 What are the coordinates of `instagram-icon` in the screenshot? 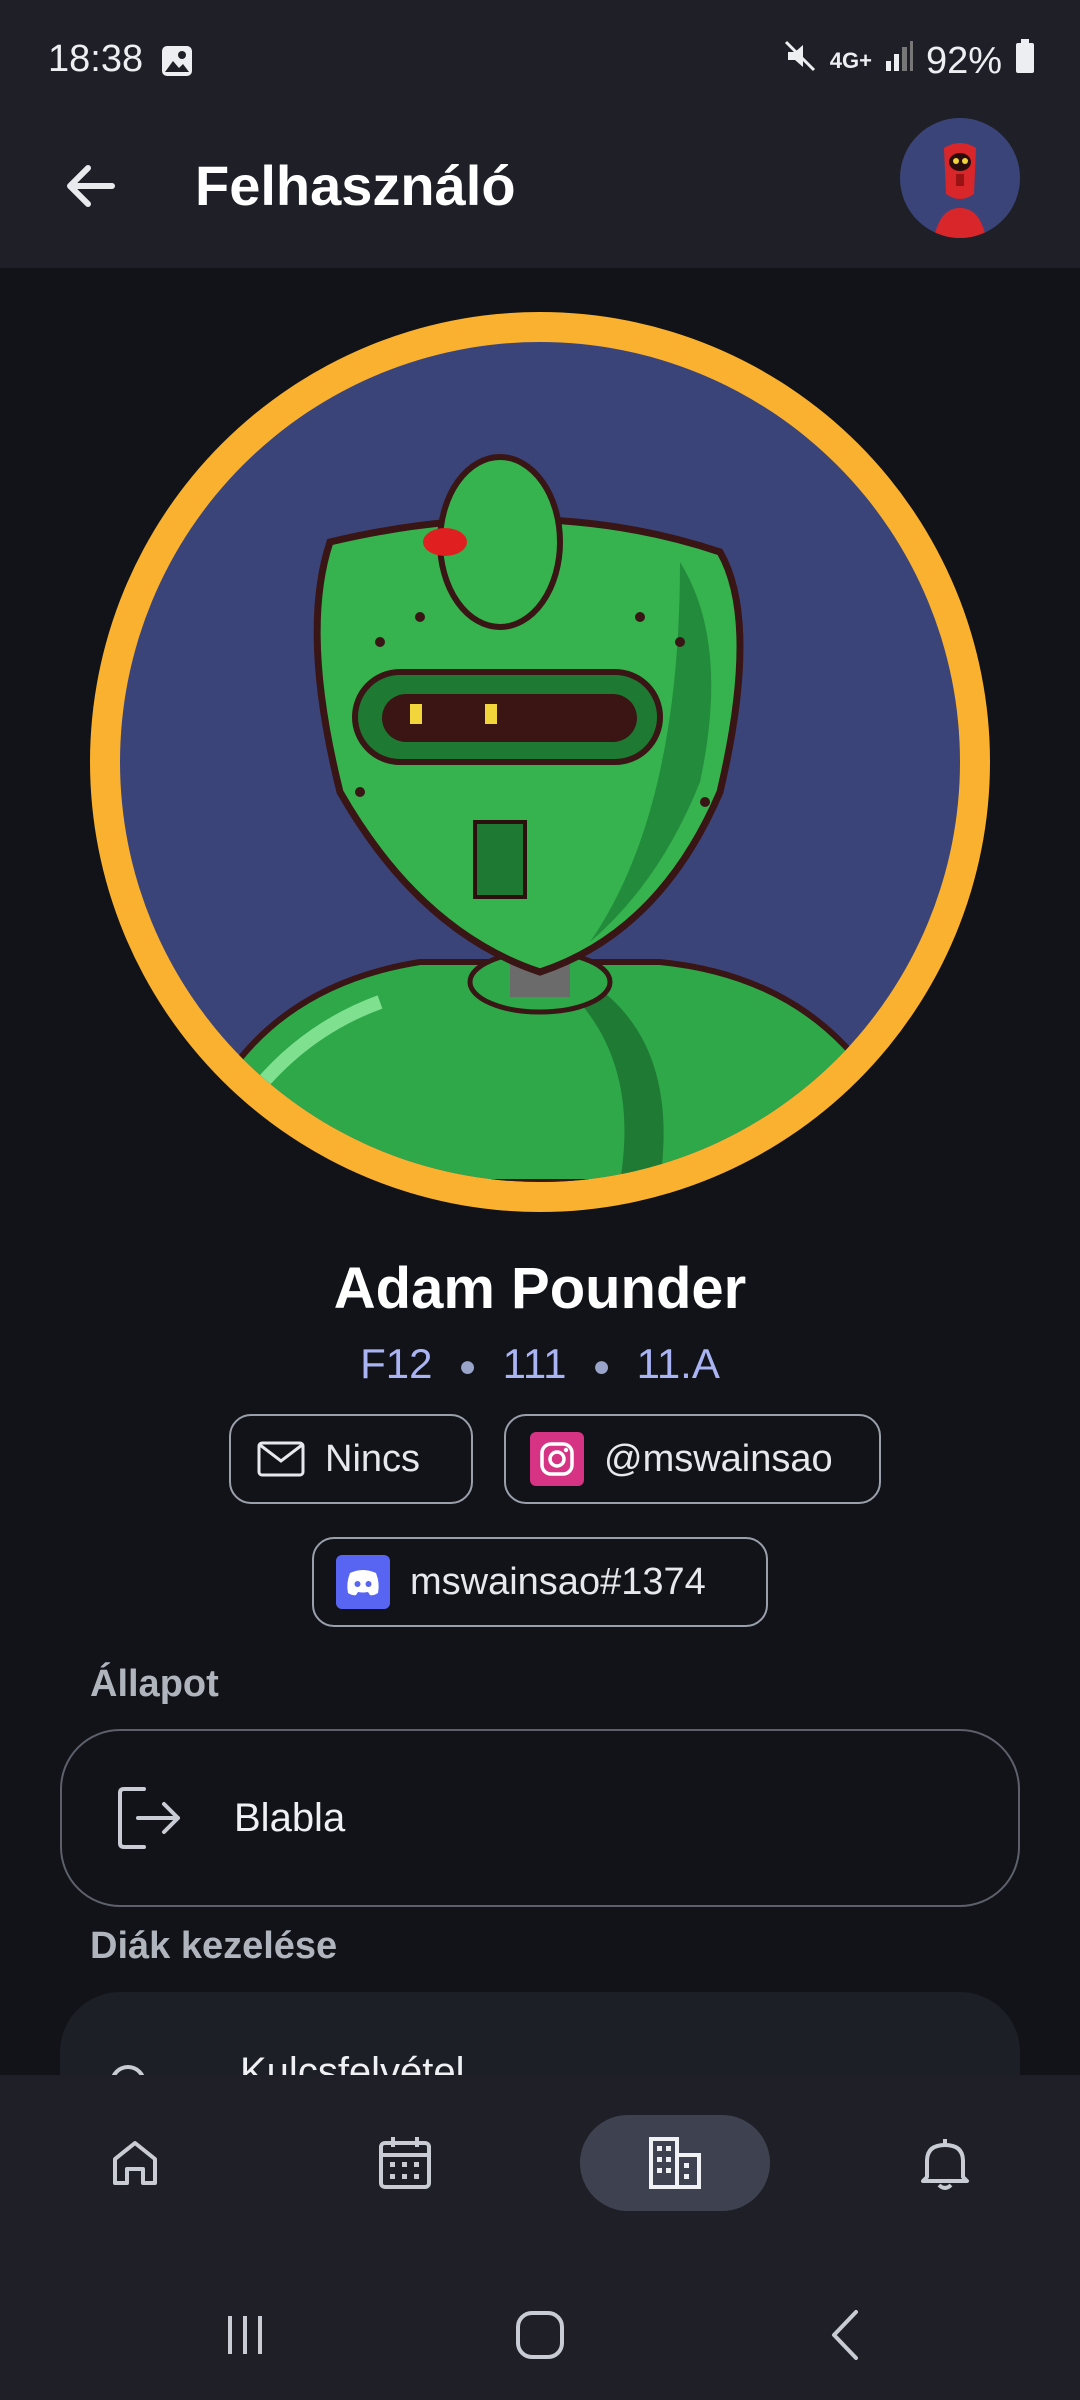 It's located at (557, 1459).